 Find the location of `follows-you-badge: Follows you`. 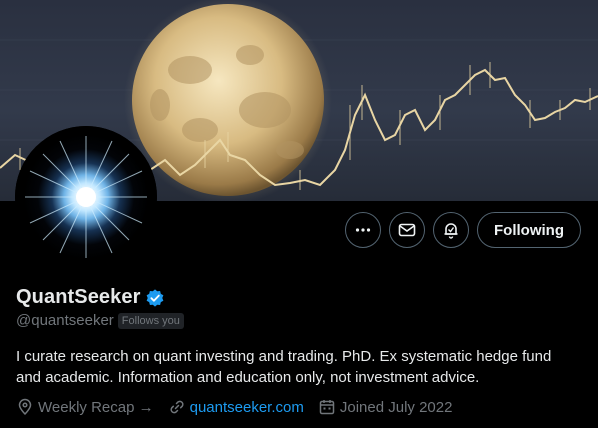

follows-you-badge: Follows you is located at coordinates (150, 320).